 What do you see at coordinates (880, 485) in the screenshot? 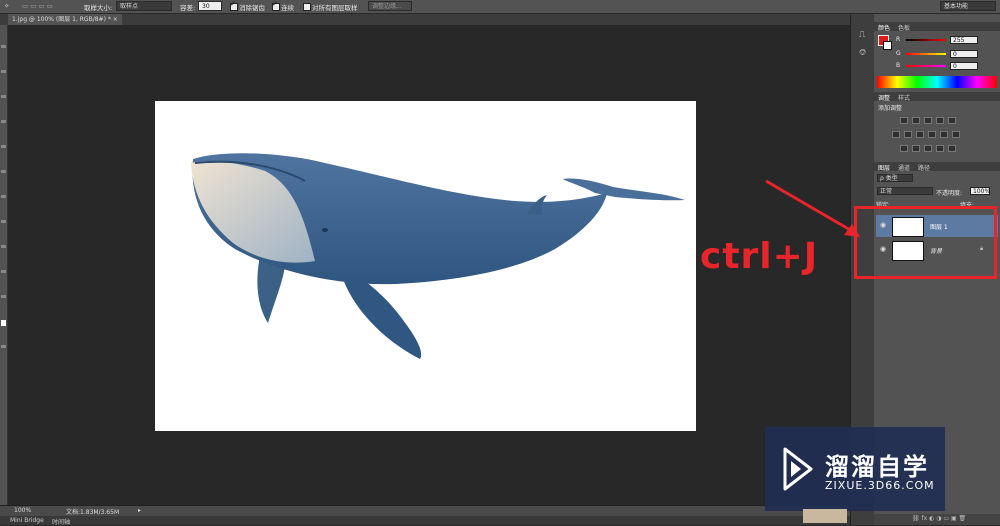
I see `watermark-url: ZIXUE.3D66.COM` at bounding box center [880, 485].